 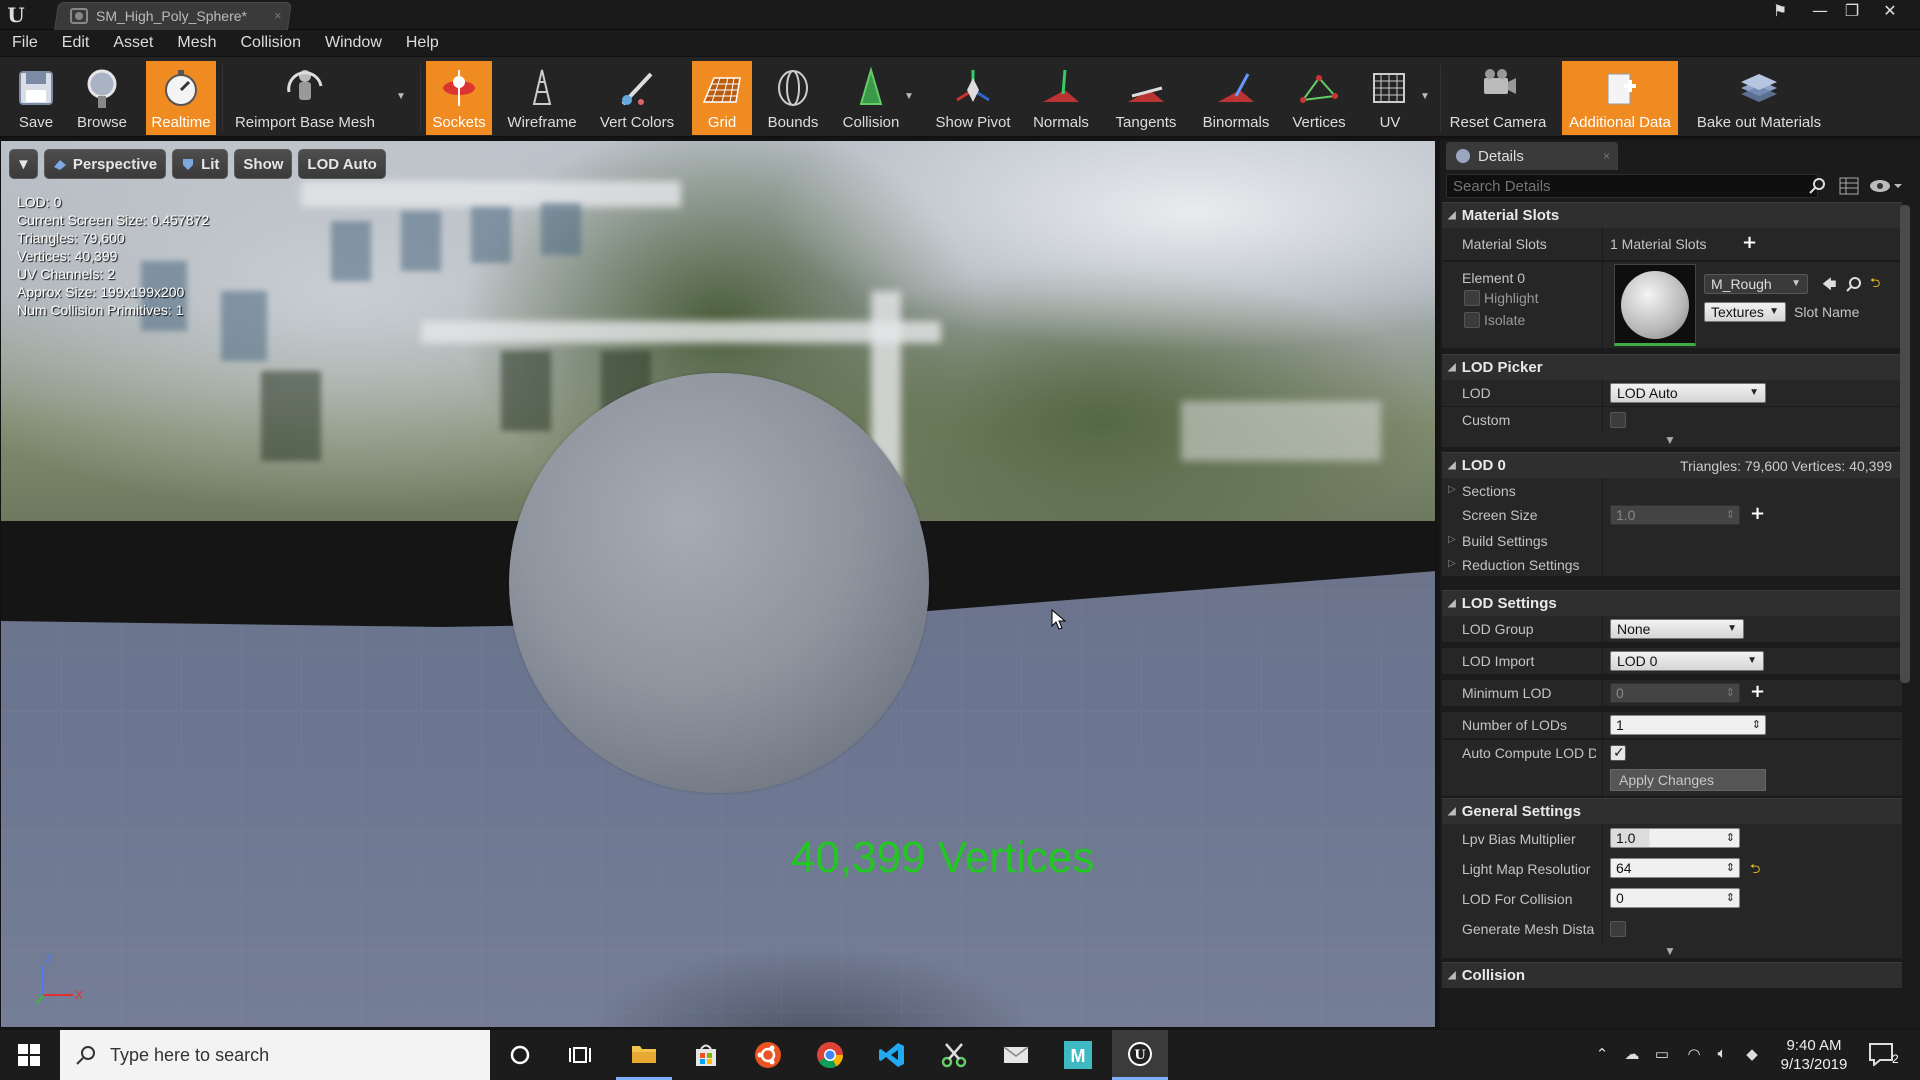 What do you see at coordinates (200, 164) in the screenshot?
I see `lit-button: Lit` at bounding box center [200, 164].